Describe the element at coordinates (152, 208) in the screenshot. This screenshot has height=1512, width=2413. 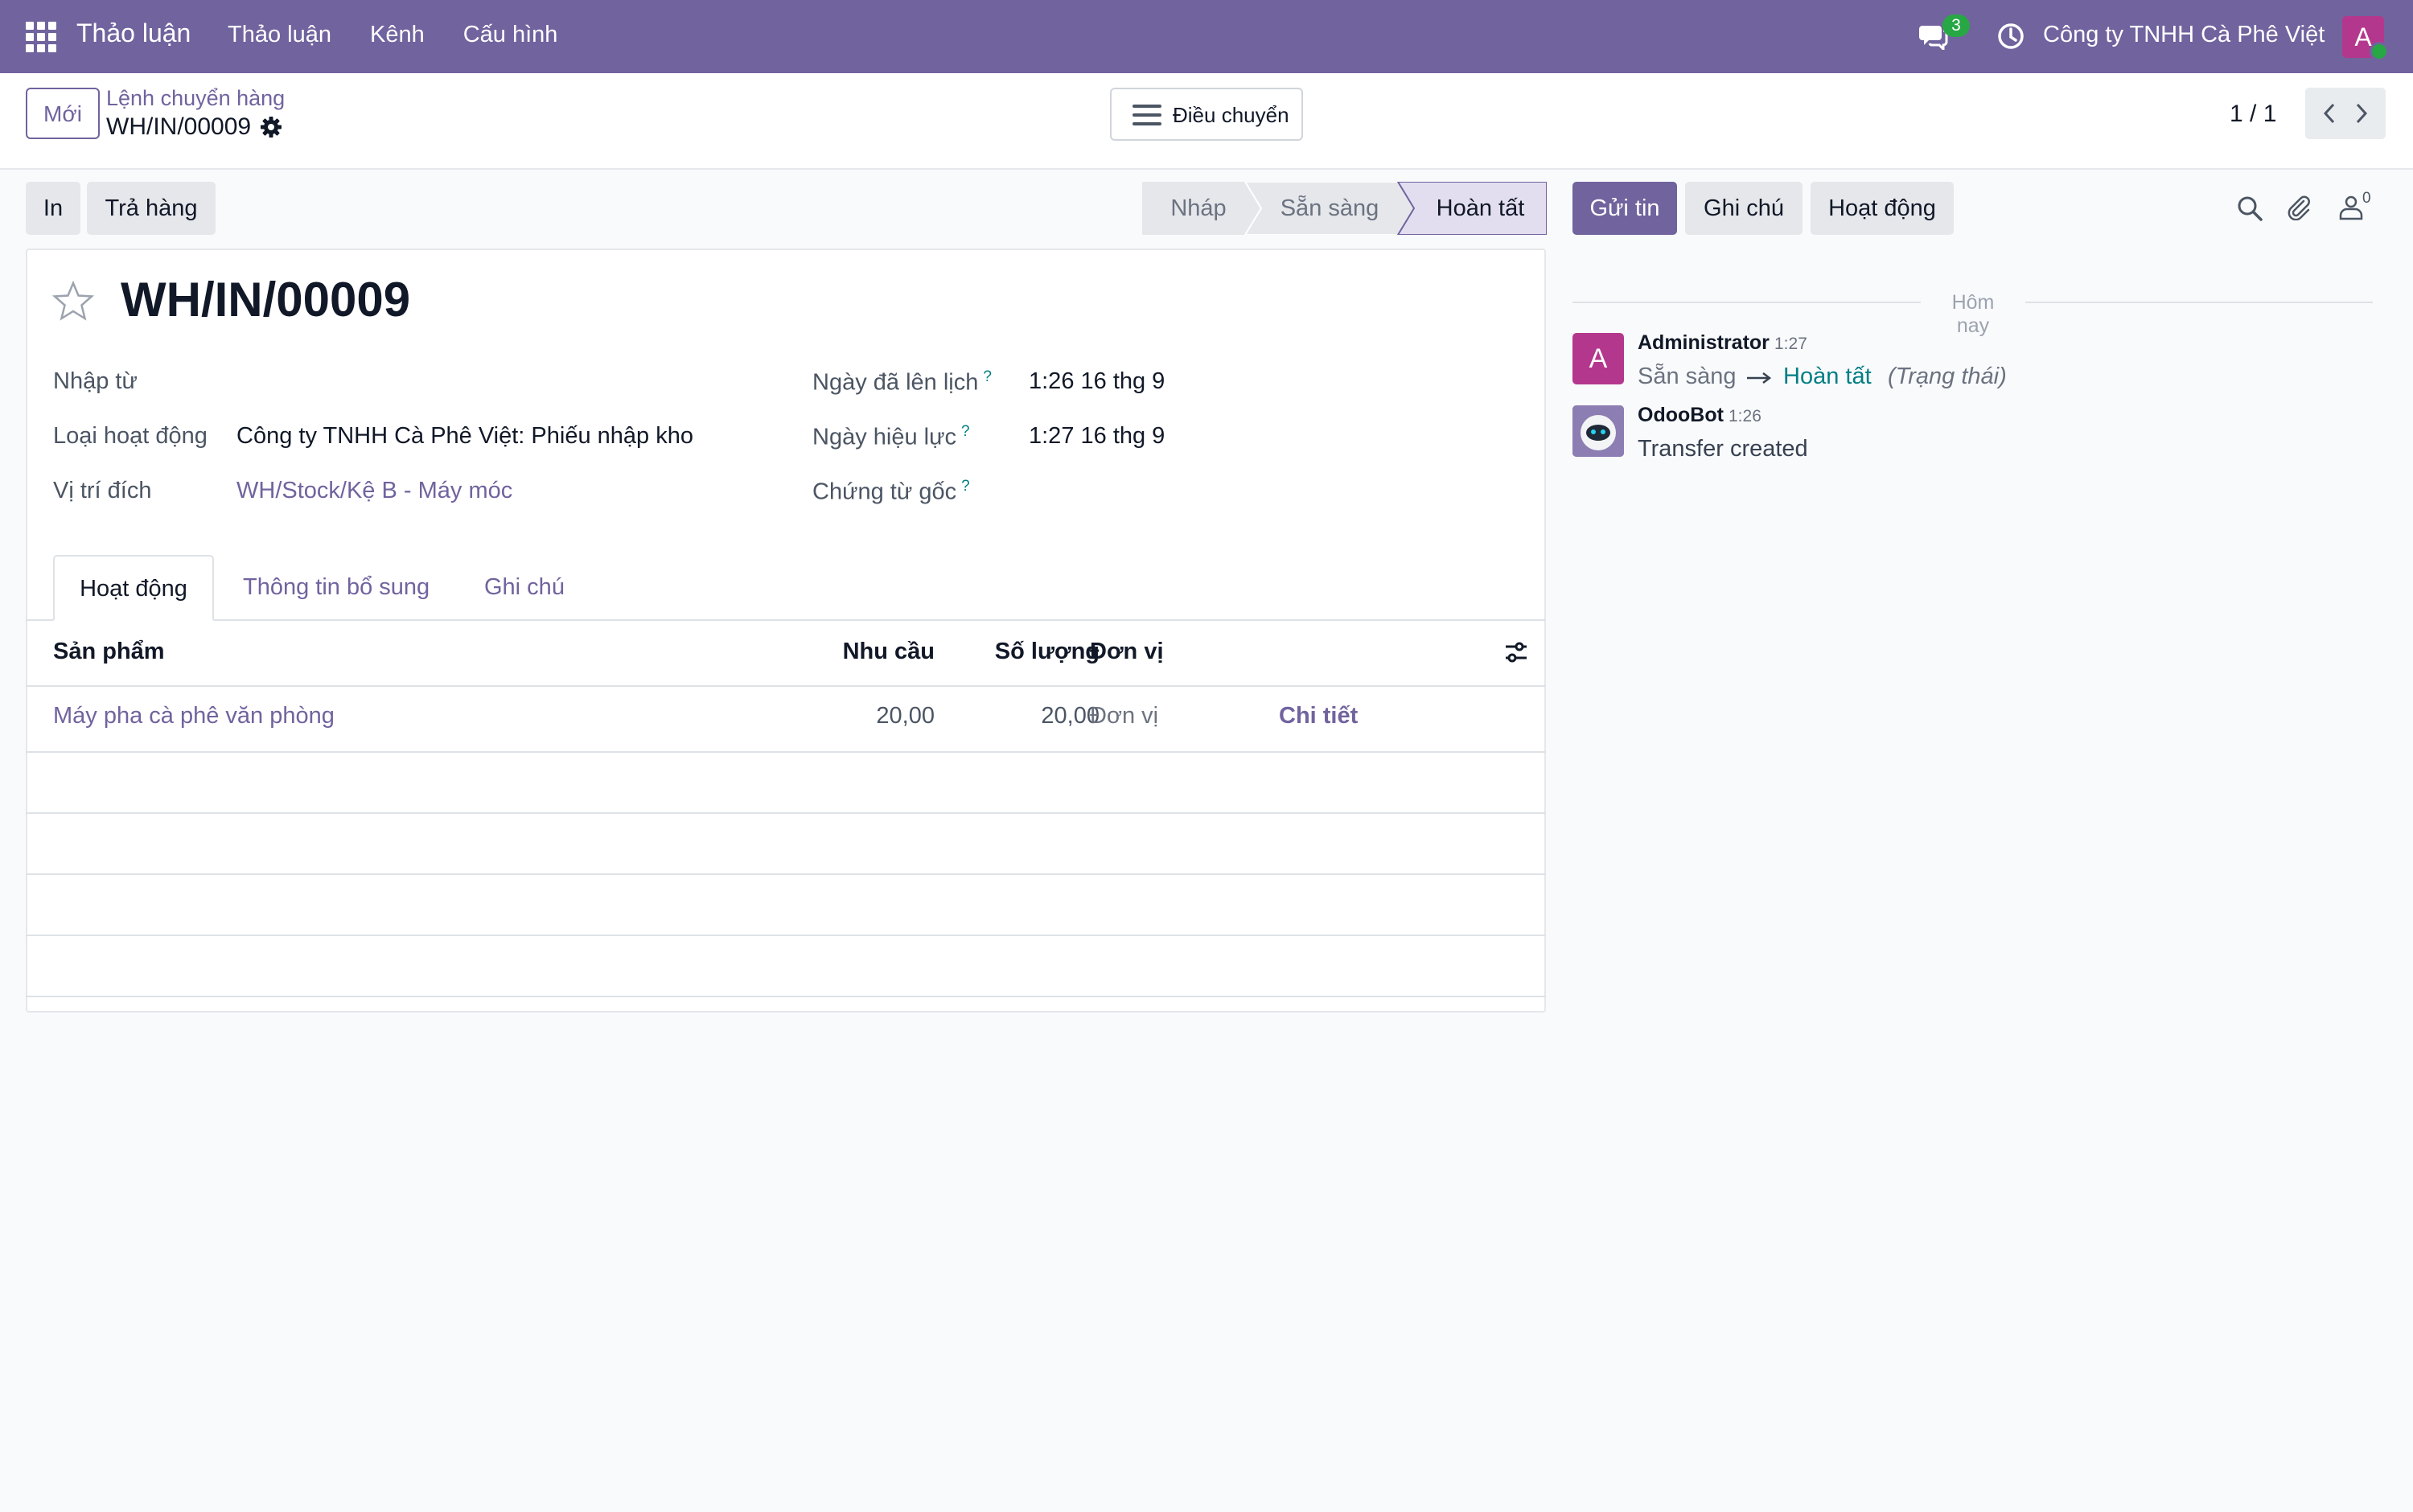
I see `return-button: Trả hàng` at that location.